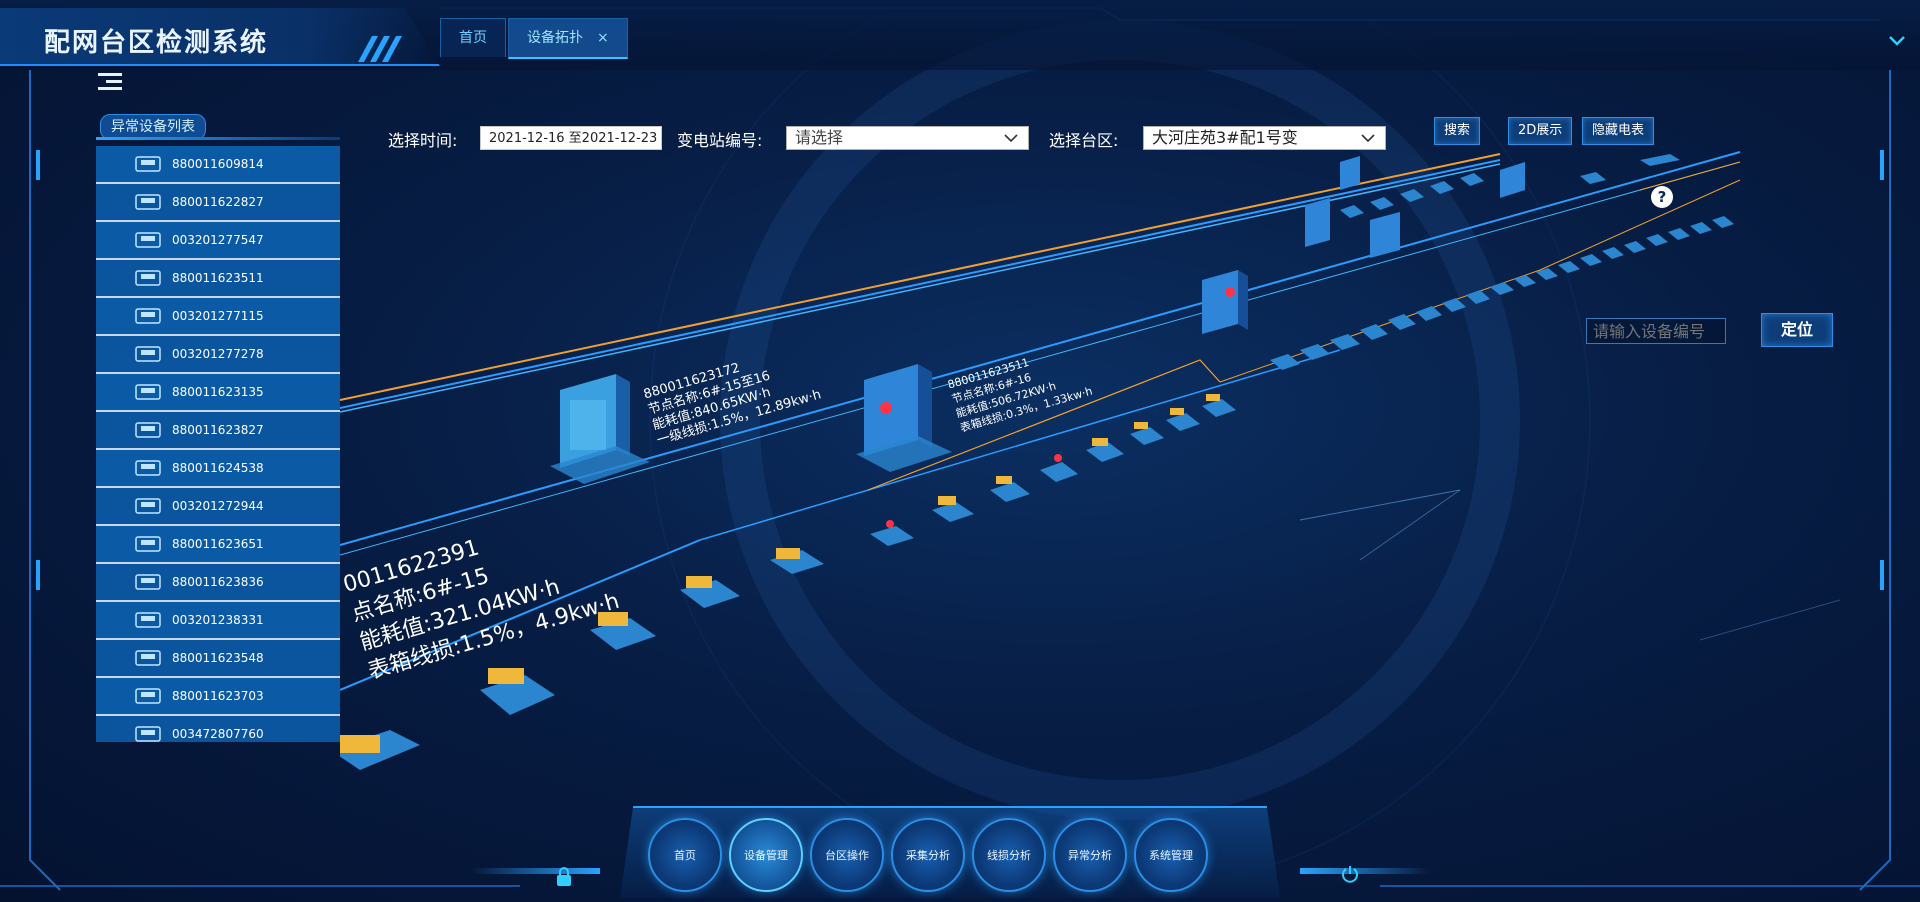 The image size is (1920, 902). Describe the element at coordinates (1540, 131) in the screenshot. I see `view-2d-button: 2D展示` at that location.